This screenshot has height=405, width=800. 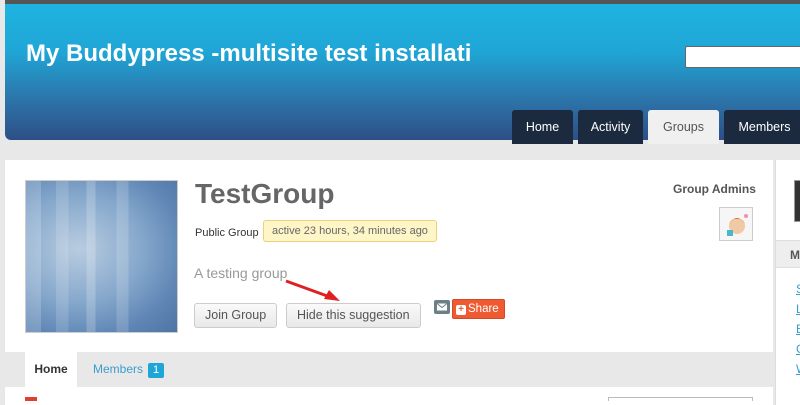 I want to click on sidebar-link-4: C, so click(x=798, y=350).